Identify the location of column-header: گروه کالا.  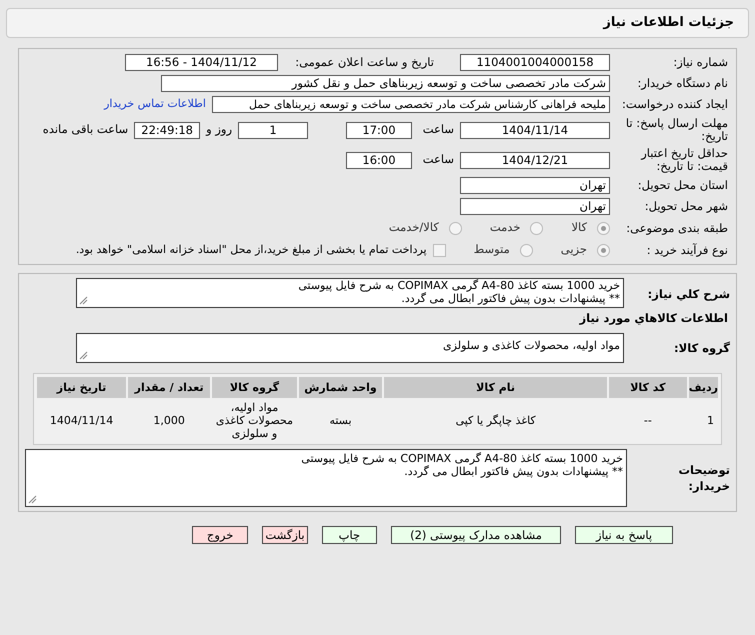
(254, 387).